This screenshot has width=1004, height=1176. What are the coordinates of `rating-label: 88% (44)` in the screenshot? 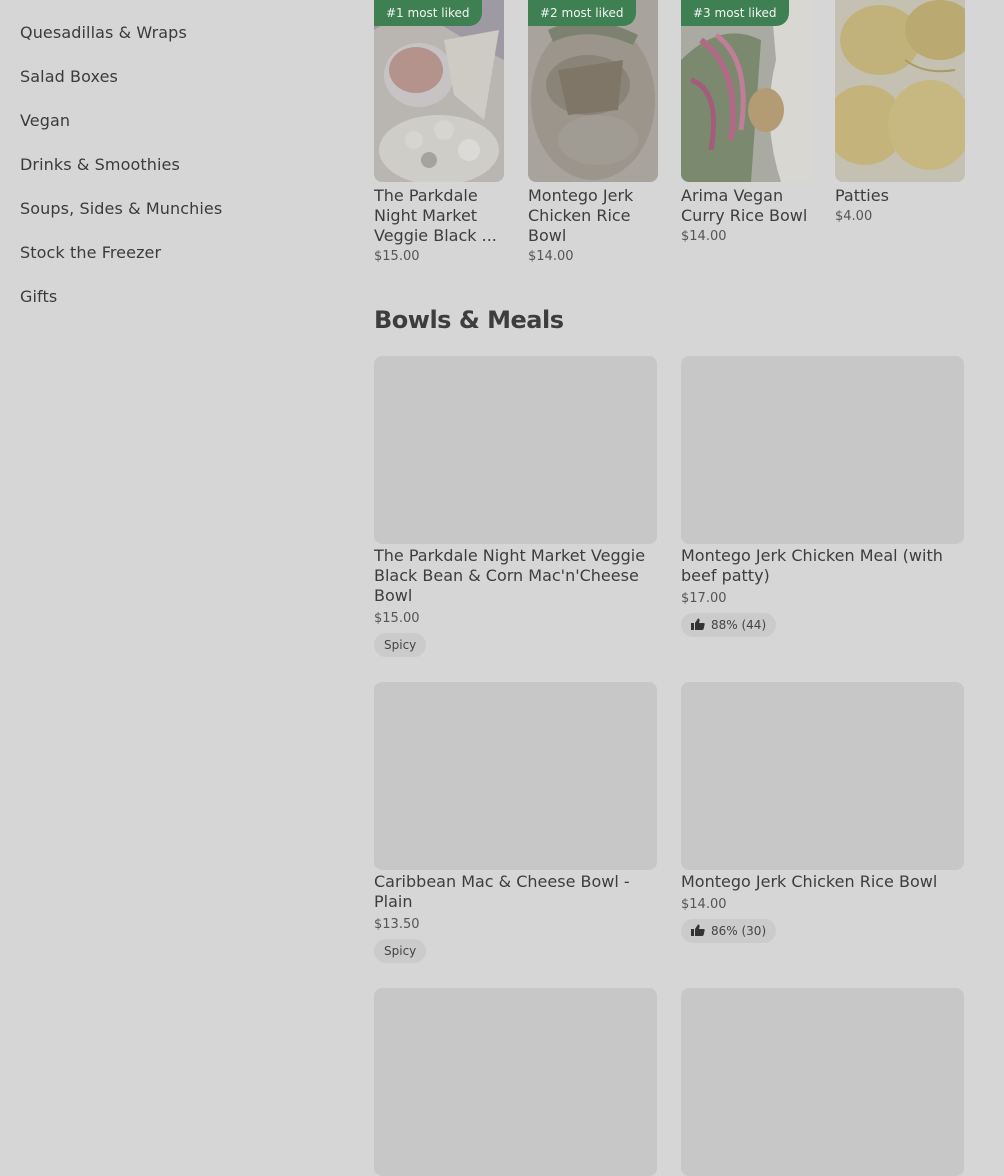 It's located at (739, 625).